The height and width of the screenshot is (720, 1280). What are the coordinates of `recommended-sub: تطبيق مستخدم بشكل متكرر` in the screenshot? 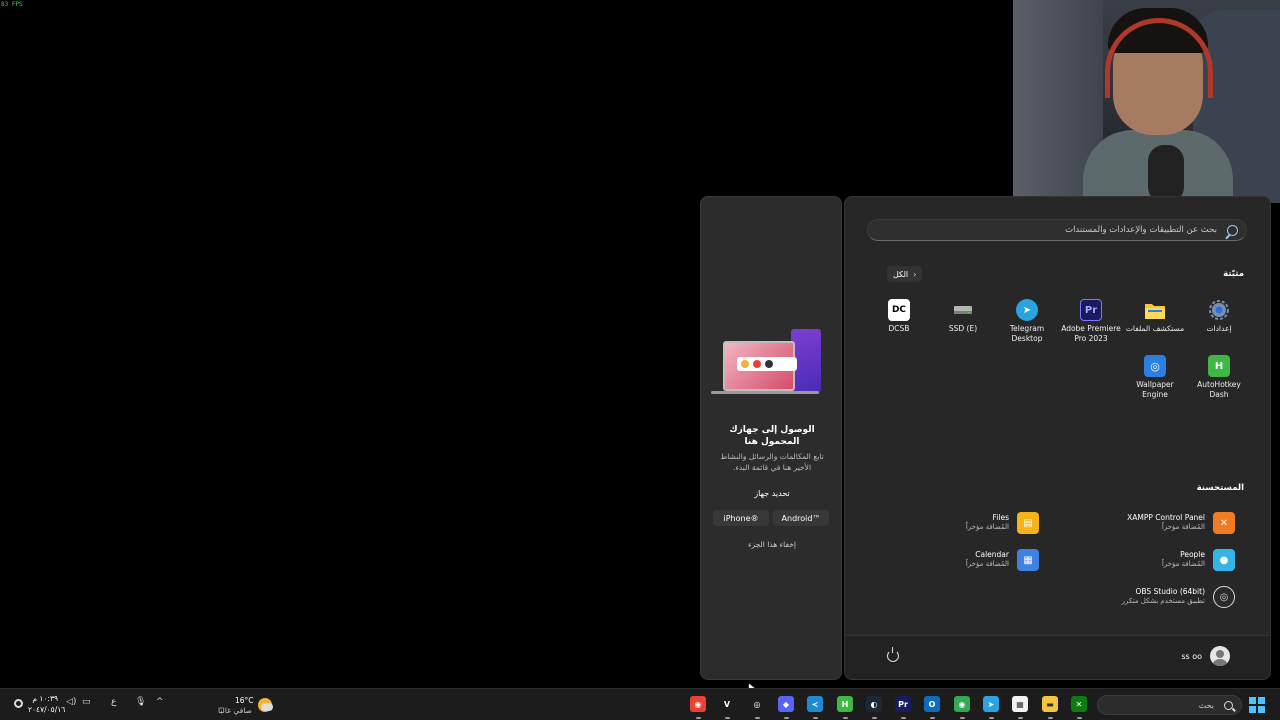 It's located at (1163, 601).